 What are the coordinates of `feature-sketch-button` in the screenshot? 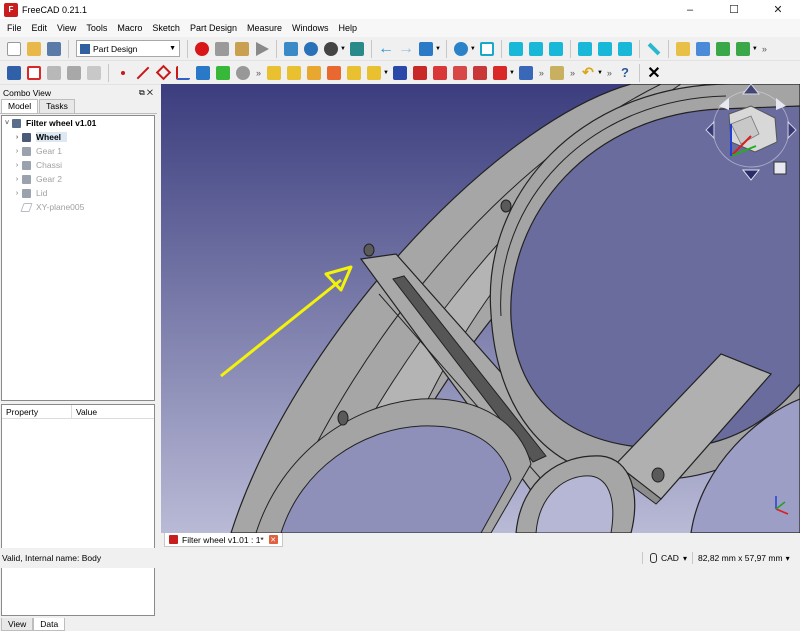 It's located at (223, 73).